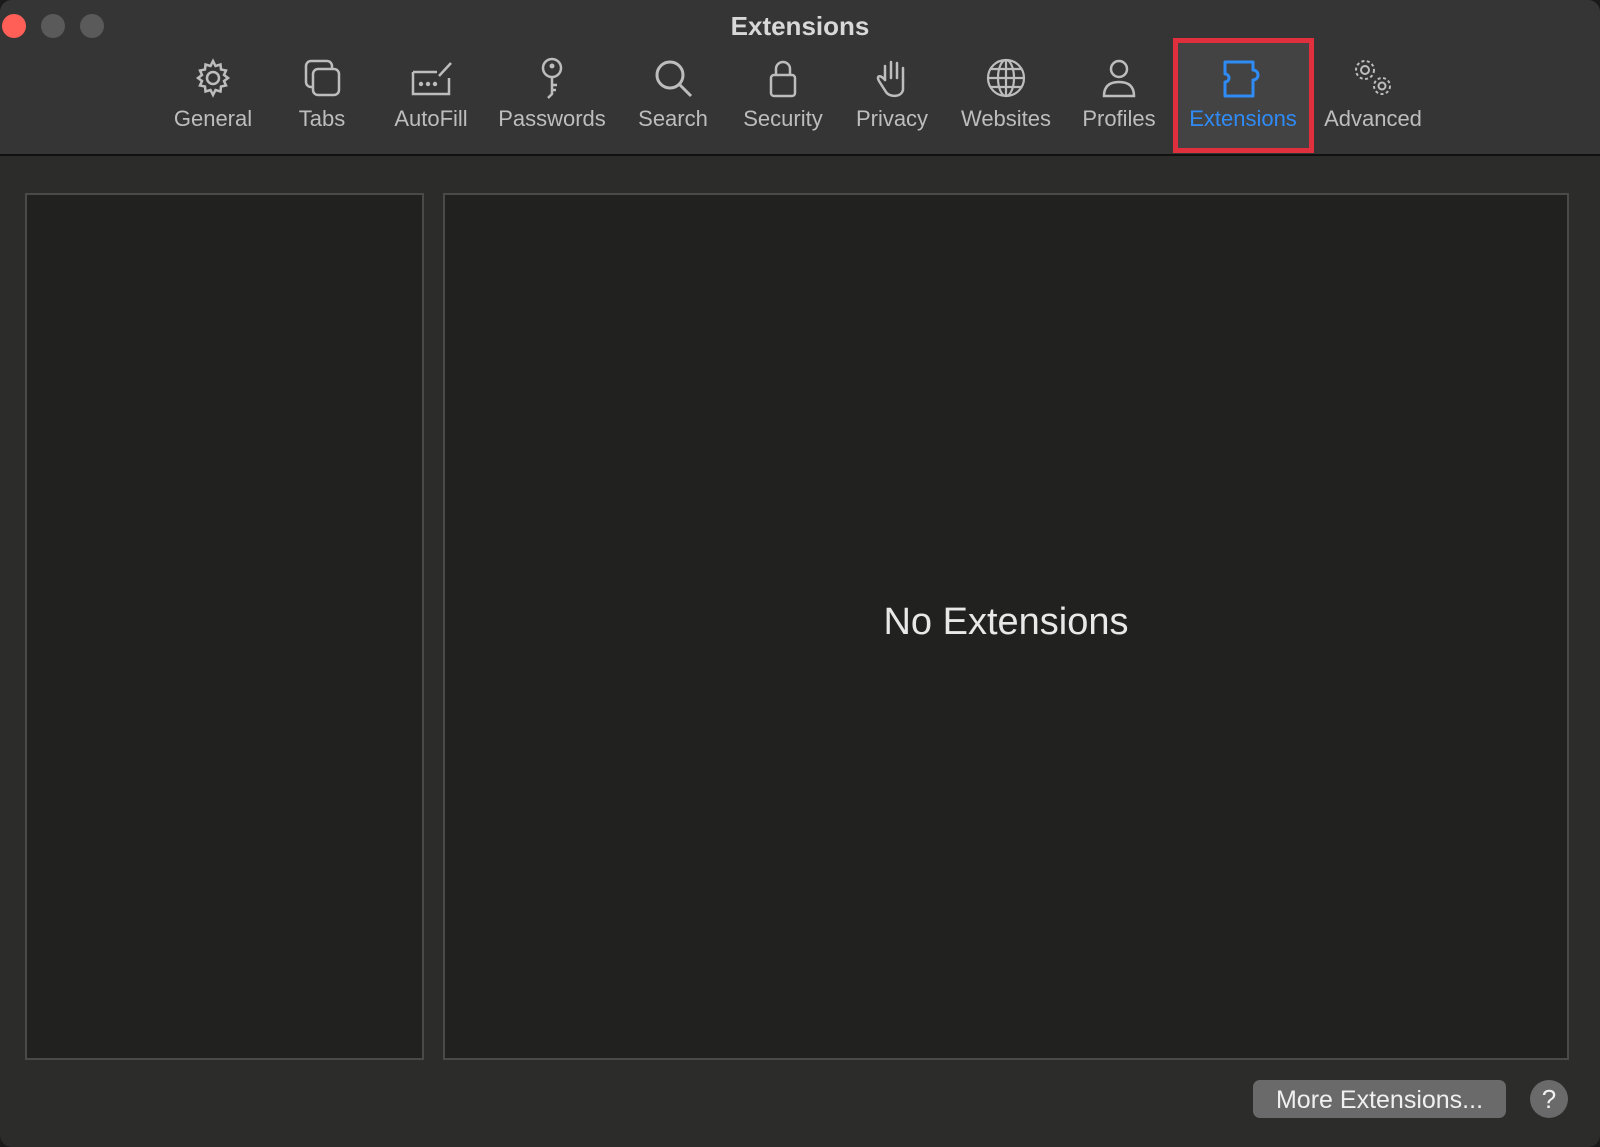 Image resolution: width=1600 pixels, height=1147 pixels. Describe the element at coordinates (1549, 1099) in the screenshot. I see `help-button: ?` at that location.